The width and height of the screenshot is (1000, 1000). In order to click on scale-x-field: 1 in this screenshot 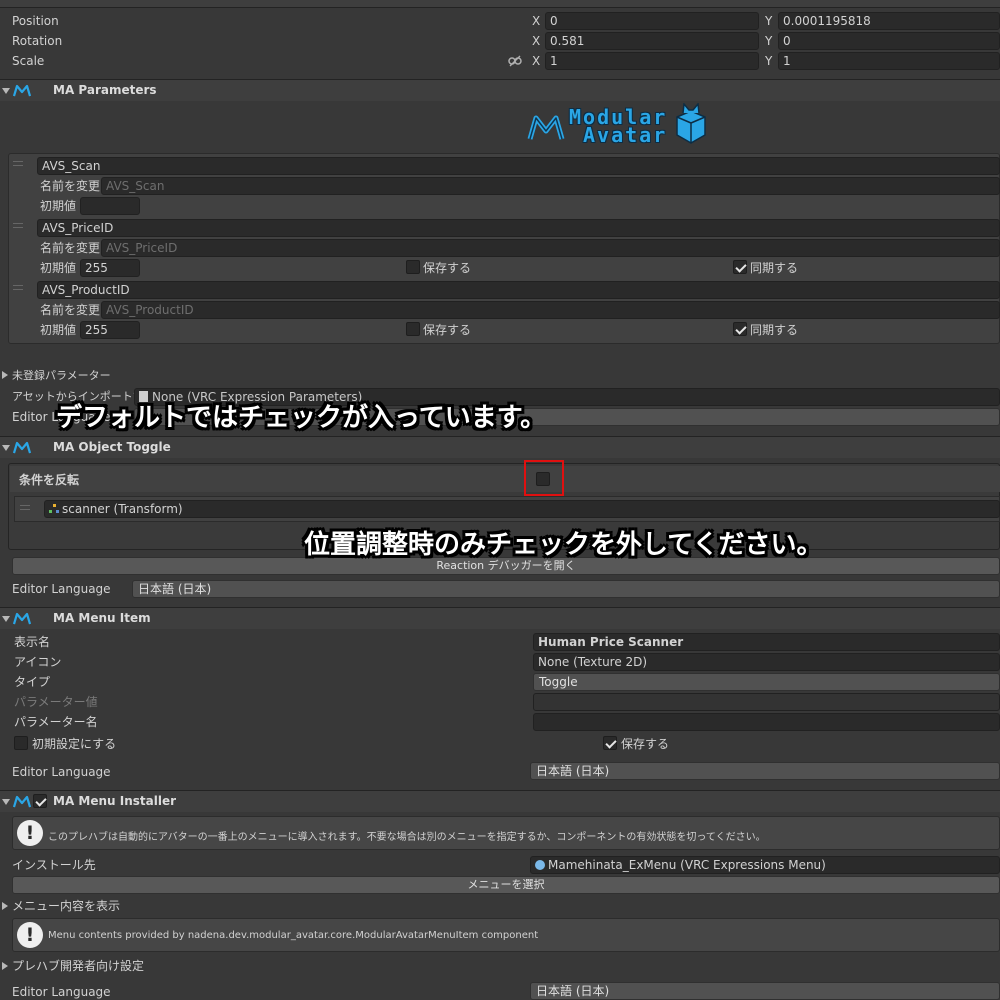, I will do `click(652, 61)`.